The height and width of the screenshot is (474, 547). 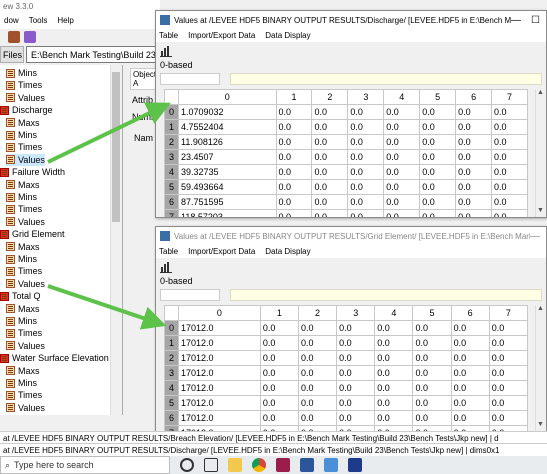 What do you see at coordinates (540, 310) in the screenshot?
I see `scroll-up-icon: ▲` at bounding box center [540, 310].